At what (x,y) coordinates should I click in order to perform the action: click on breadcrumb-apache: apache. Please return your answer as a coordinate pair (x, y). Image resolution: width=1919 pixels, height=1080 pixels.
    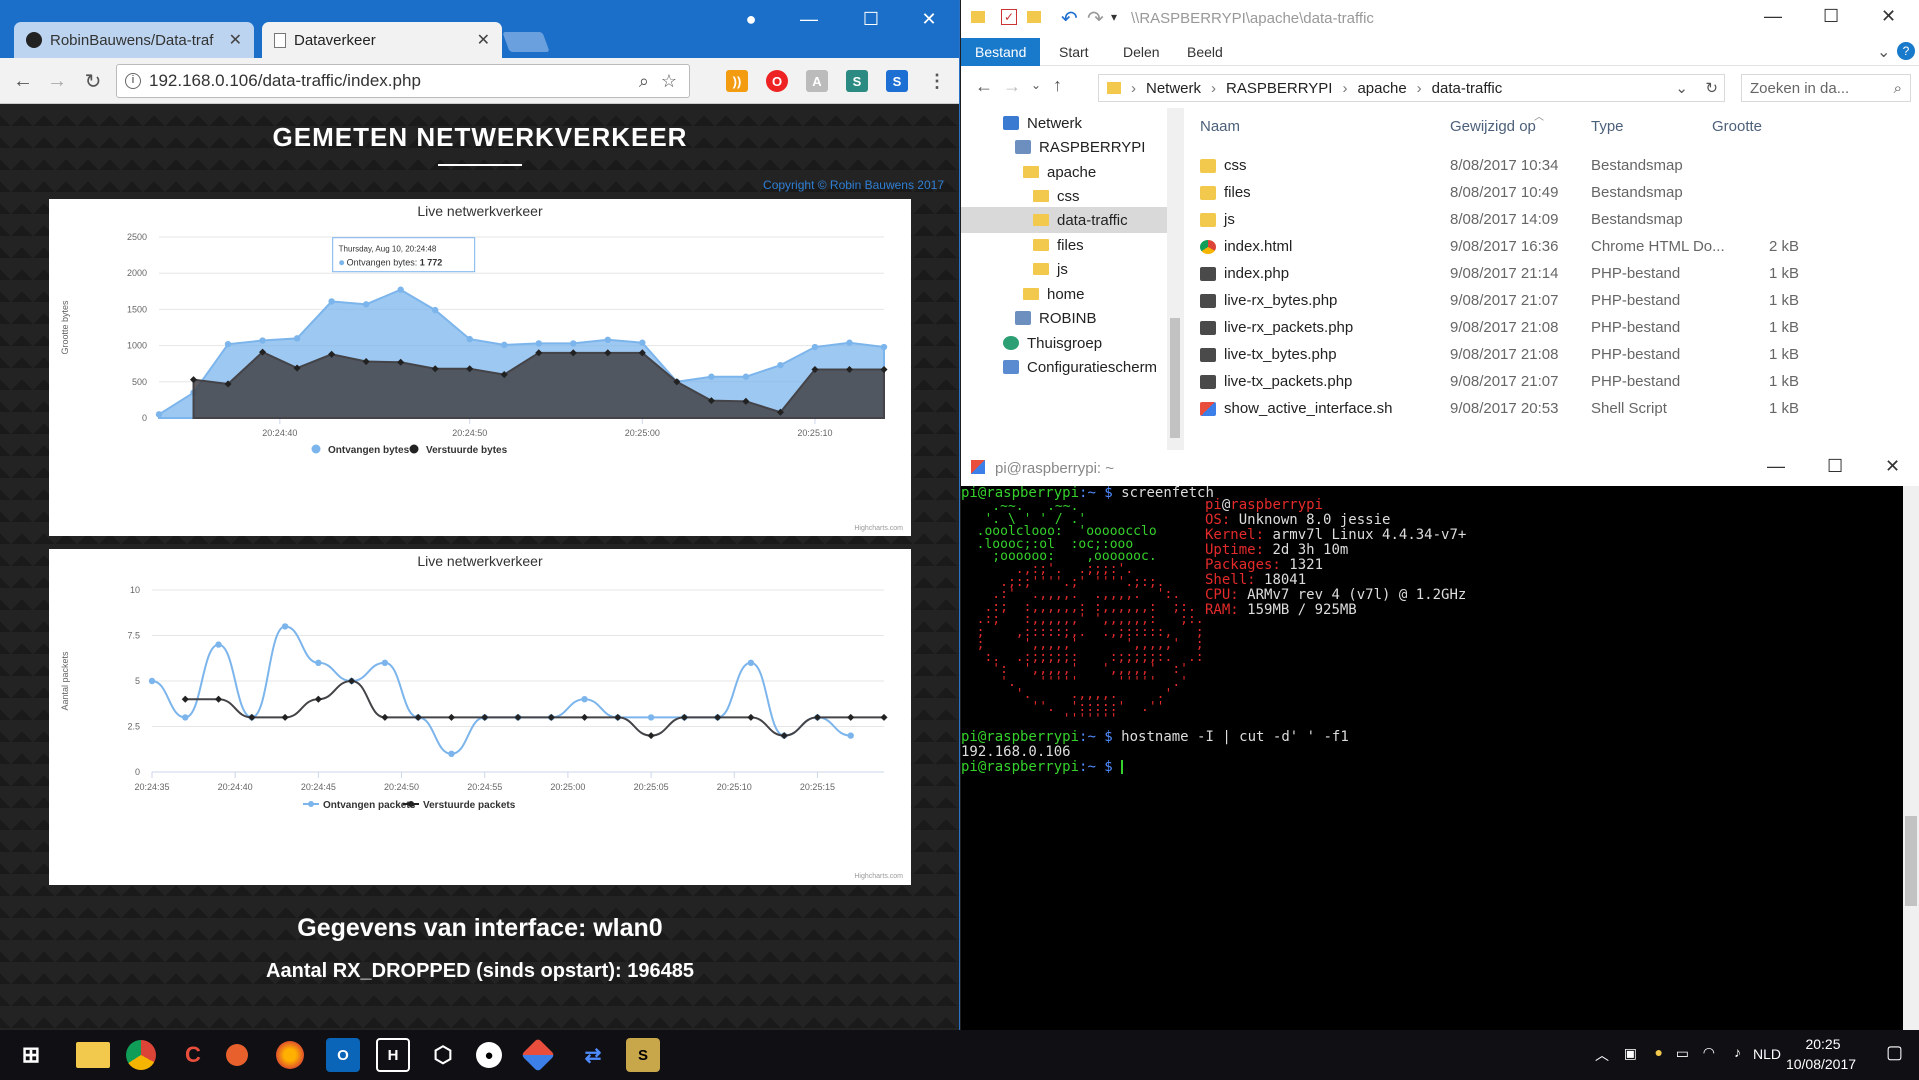
    Looking at the image, I should click on (1381, 88).